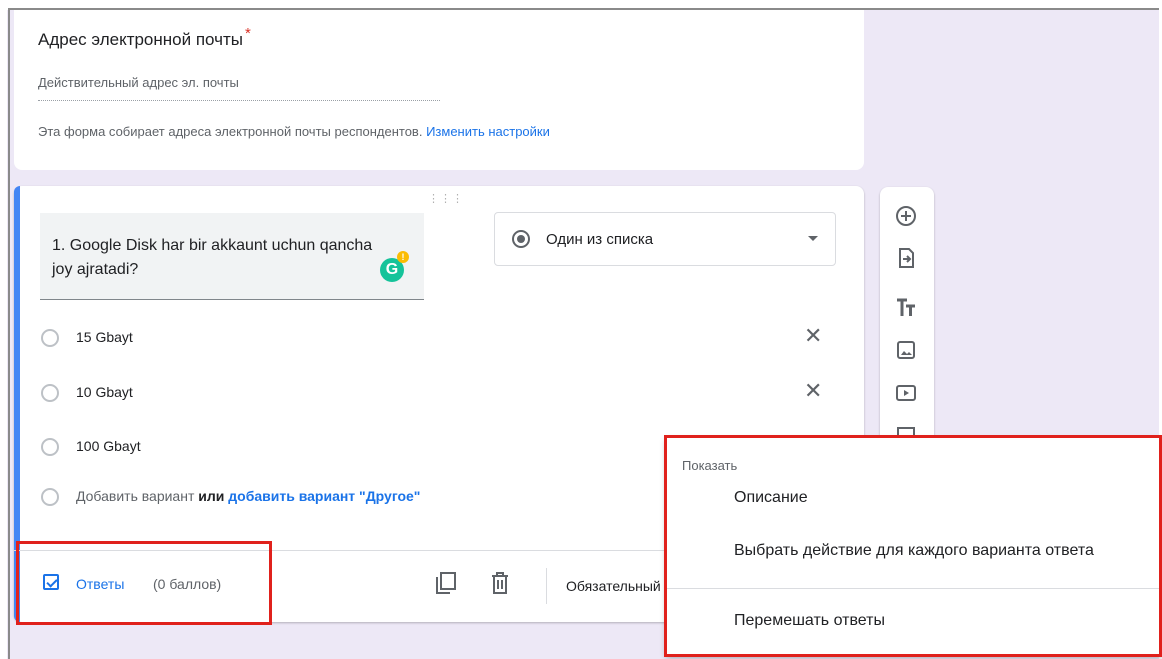  Describe the element at coordinates (906, 258) in the screenshot. I see `import-questions-icon` at that location.